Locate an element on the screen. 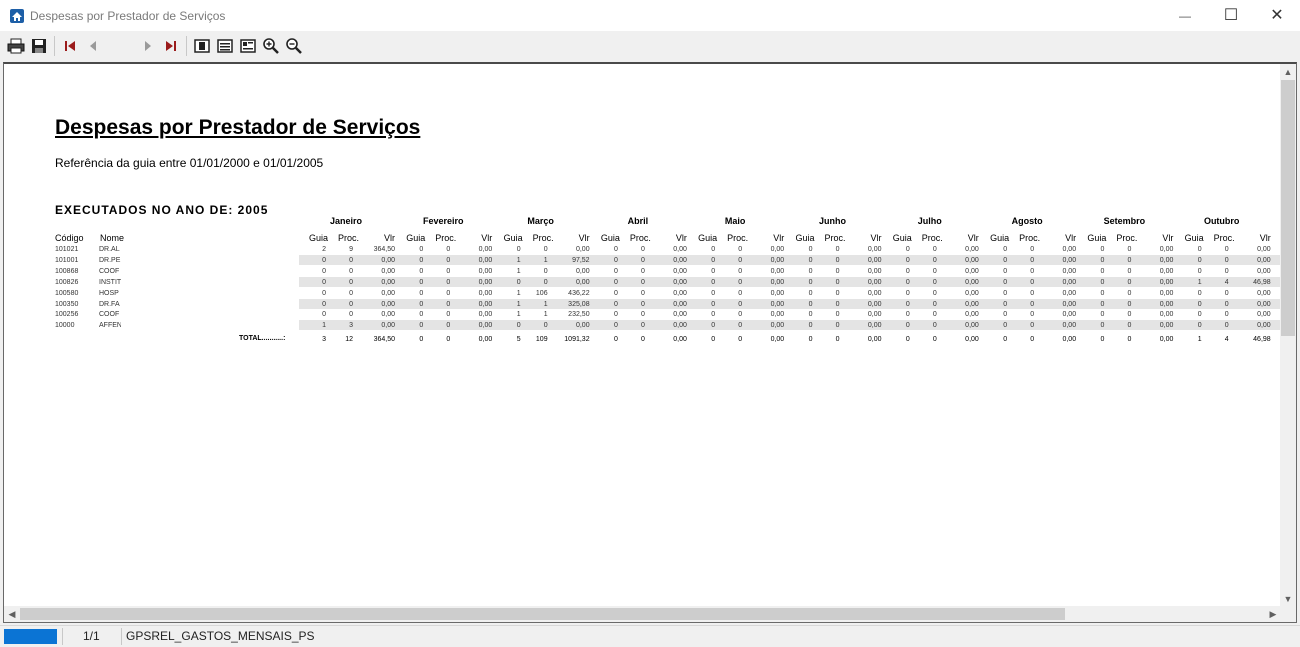 This screenshot has width=1300, height=647. single-page-icon is located at coordinates (202, 46).